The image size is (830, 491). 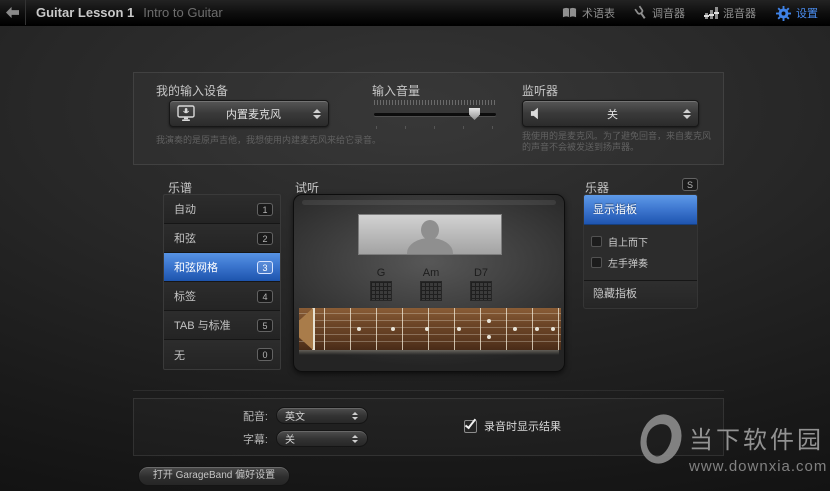 What do you see at coordinates (430, 329) in the screenshot?
I see `guitar-fretboard` at bounding box center [430, 329].